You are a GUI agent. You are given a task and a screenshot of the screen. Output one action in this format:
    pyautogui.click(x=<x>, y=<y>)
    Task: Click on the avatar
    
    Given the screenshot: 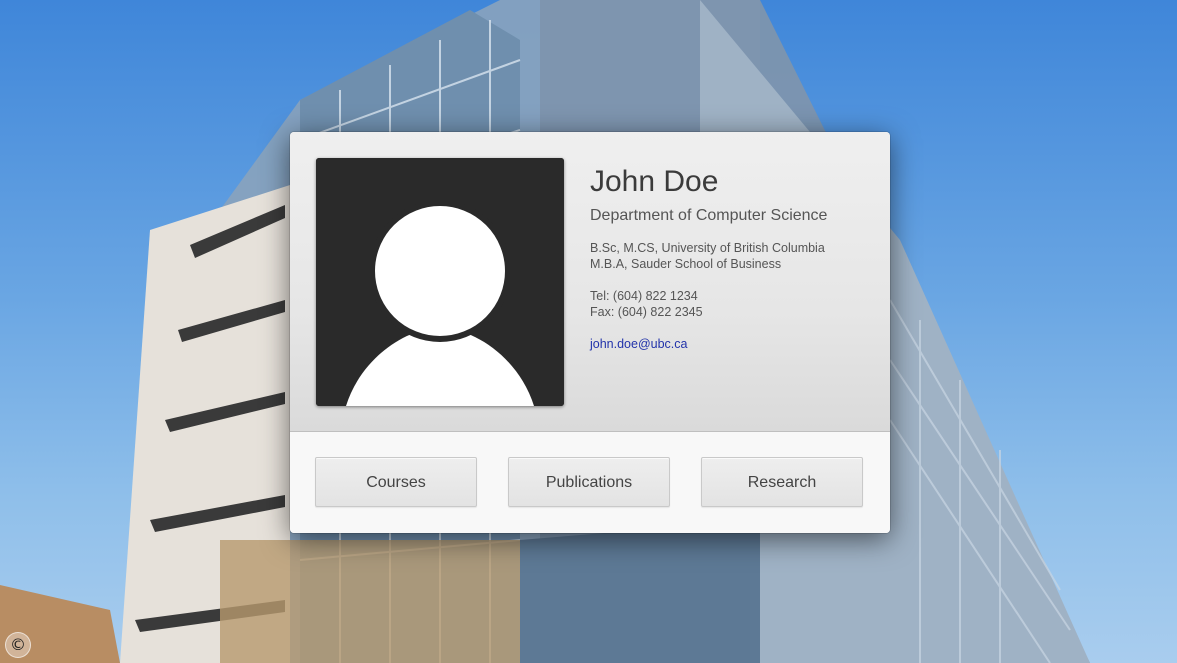 What is the action you would take?
    pyautogui.click(x=440, y=282)
    